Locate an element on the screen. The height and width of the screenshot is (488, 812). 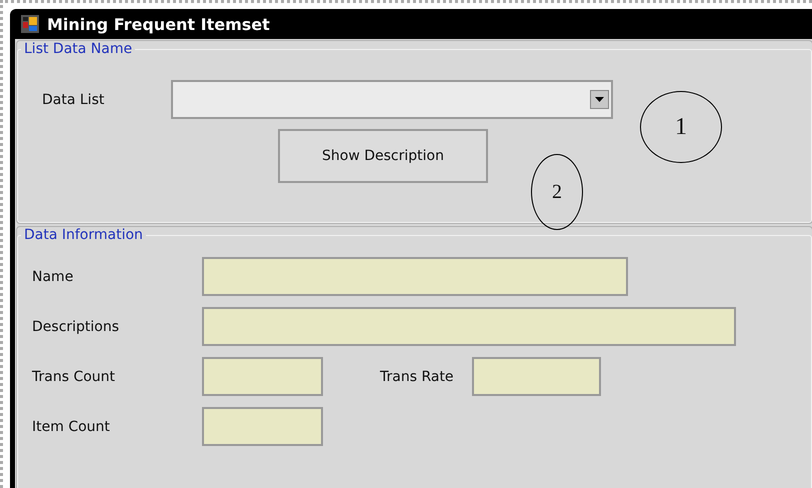
field-label: Trans Count is located at coordinates (73, 376).